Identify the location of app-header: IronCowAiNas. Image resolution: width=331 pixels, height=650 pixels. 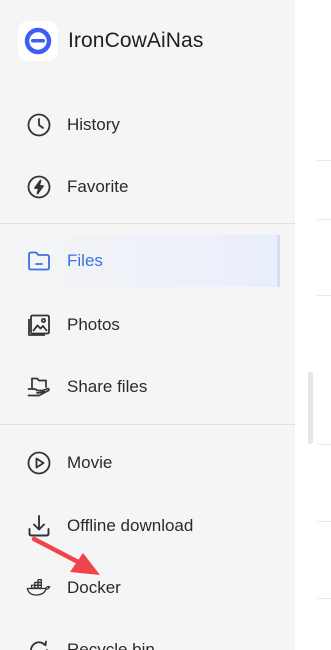
(110, 41).